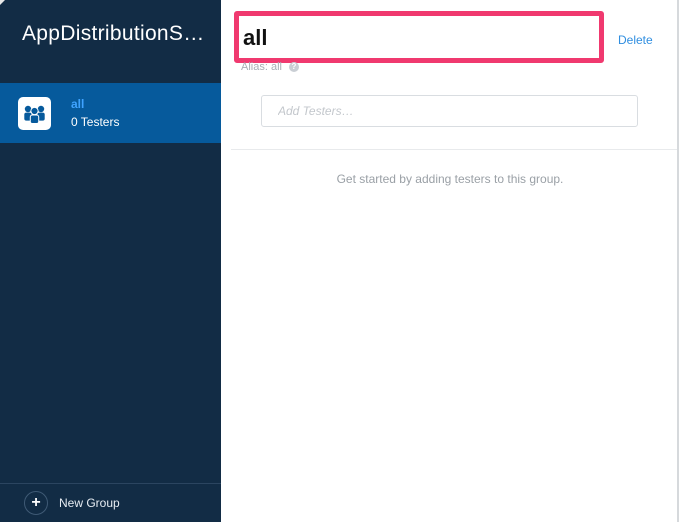 The image size is (679, 522). Describe the element at coordinates (449, 111) in the screenshot. I see `add-testers-input` at that location.